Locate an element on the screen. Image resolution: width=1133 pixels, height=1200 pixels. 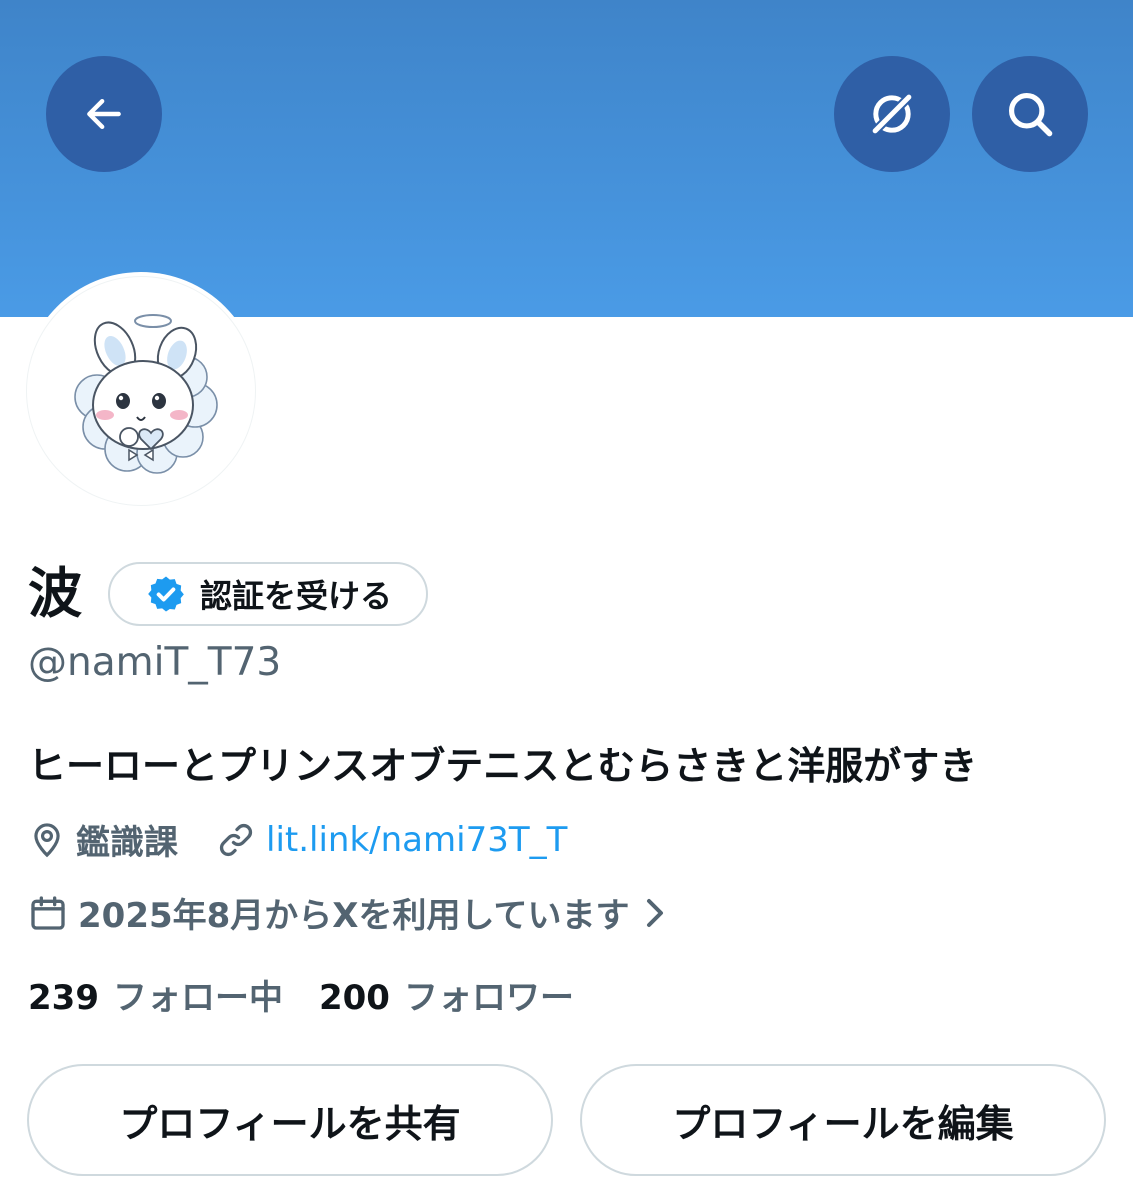
followers-count: 200 is located at coordinates (354, 998).